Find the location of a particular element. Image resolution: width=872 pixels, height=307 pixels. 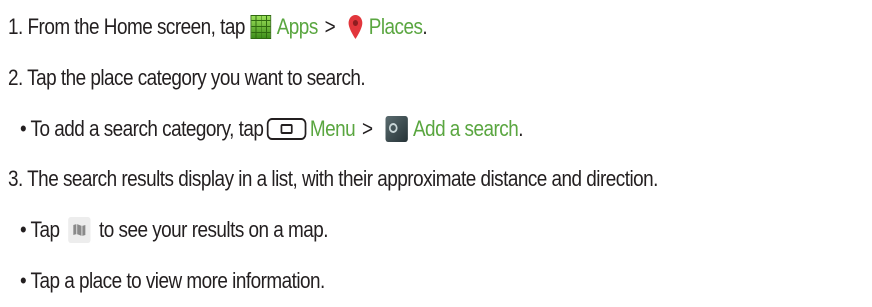

step-3-bullet-map: • Tap to see your results on a map. is located at coordinates (174, 230).